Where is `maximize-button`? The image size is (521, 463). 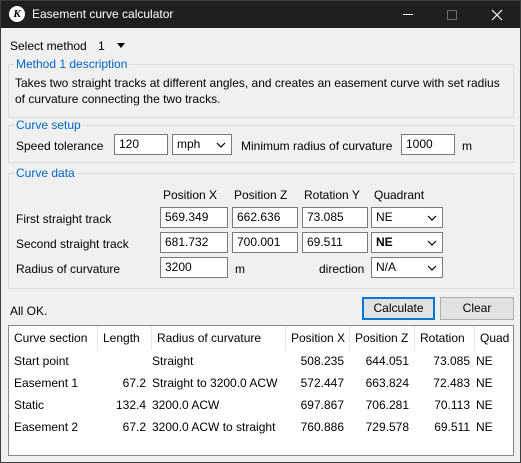 maximize-button is located at coordinates (452, 14).